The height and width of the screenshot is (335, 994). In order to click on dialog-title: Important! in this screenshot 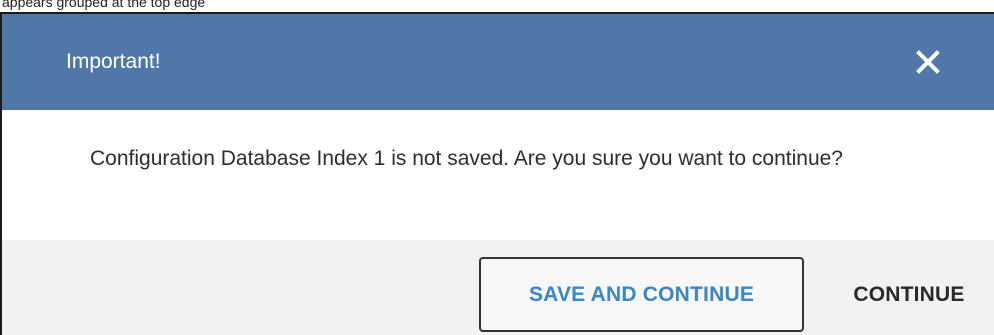, I will do `click(113, 61)`.